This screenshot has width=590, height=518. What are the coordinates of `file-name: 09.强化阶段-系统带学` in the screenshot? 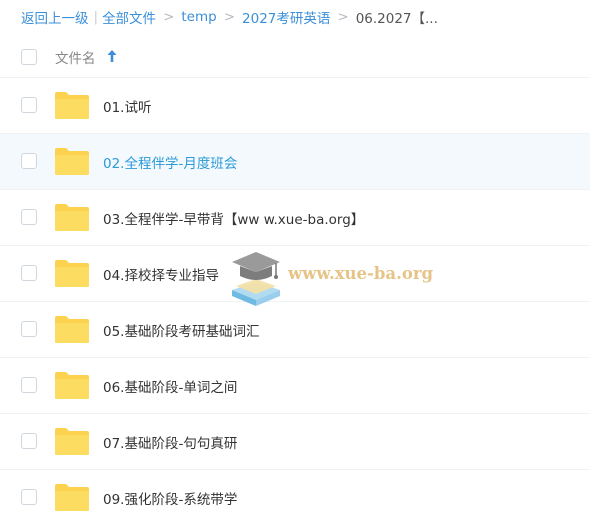 It's located at (170, 498).